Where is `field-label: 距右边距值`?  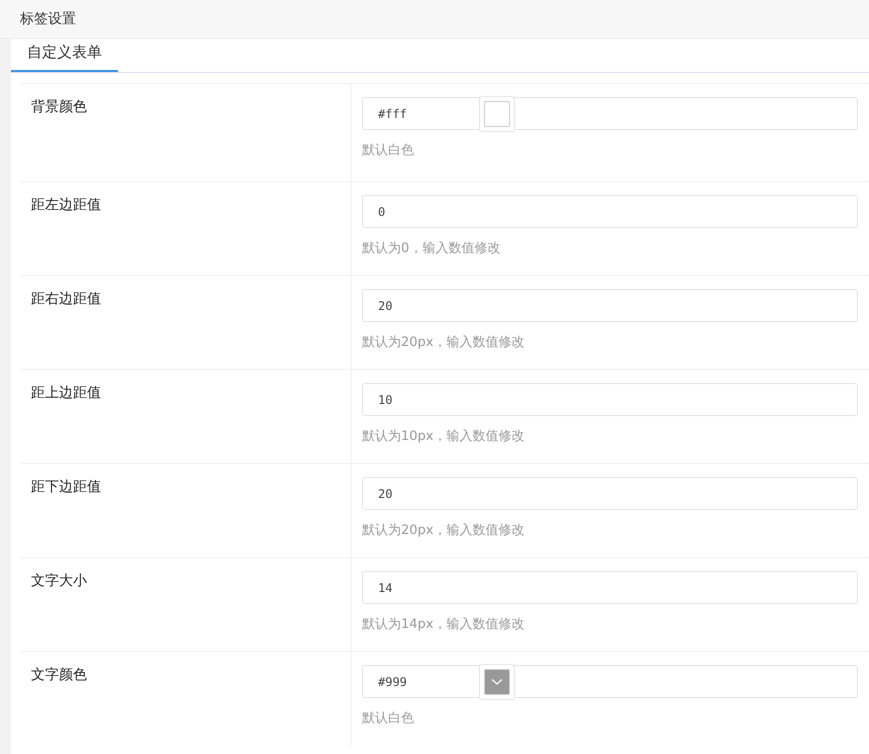
field-label: 距右边距值 is located at coordinates (66, 299).